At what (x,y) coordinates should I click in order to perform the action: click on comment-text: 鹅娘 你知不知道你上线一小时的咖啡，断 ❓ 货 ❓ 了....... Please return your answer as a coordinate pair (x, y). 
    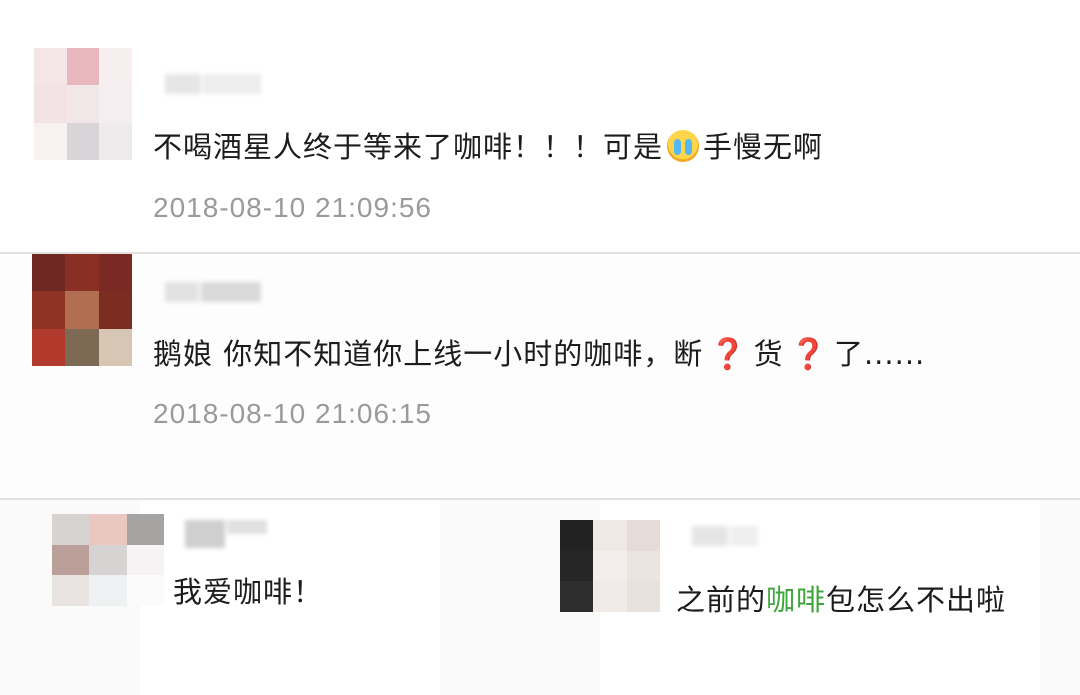
    Looking at the image, I should click on (539, 354).